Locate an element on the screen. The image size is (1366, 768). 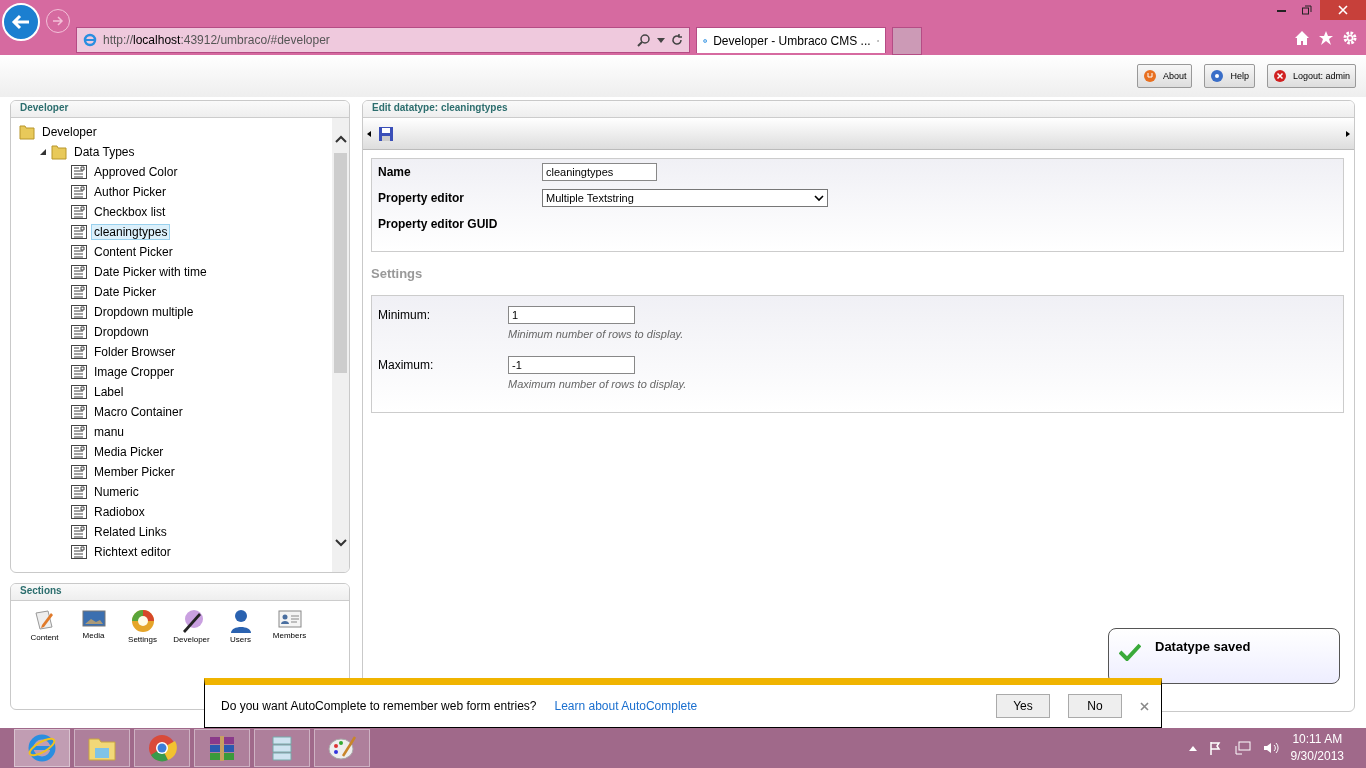
section-item: Users is located at coordinates (240, 626).